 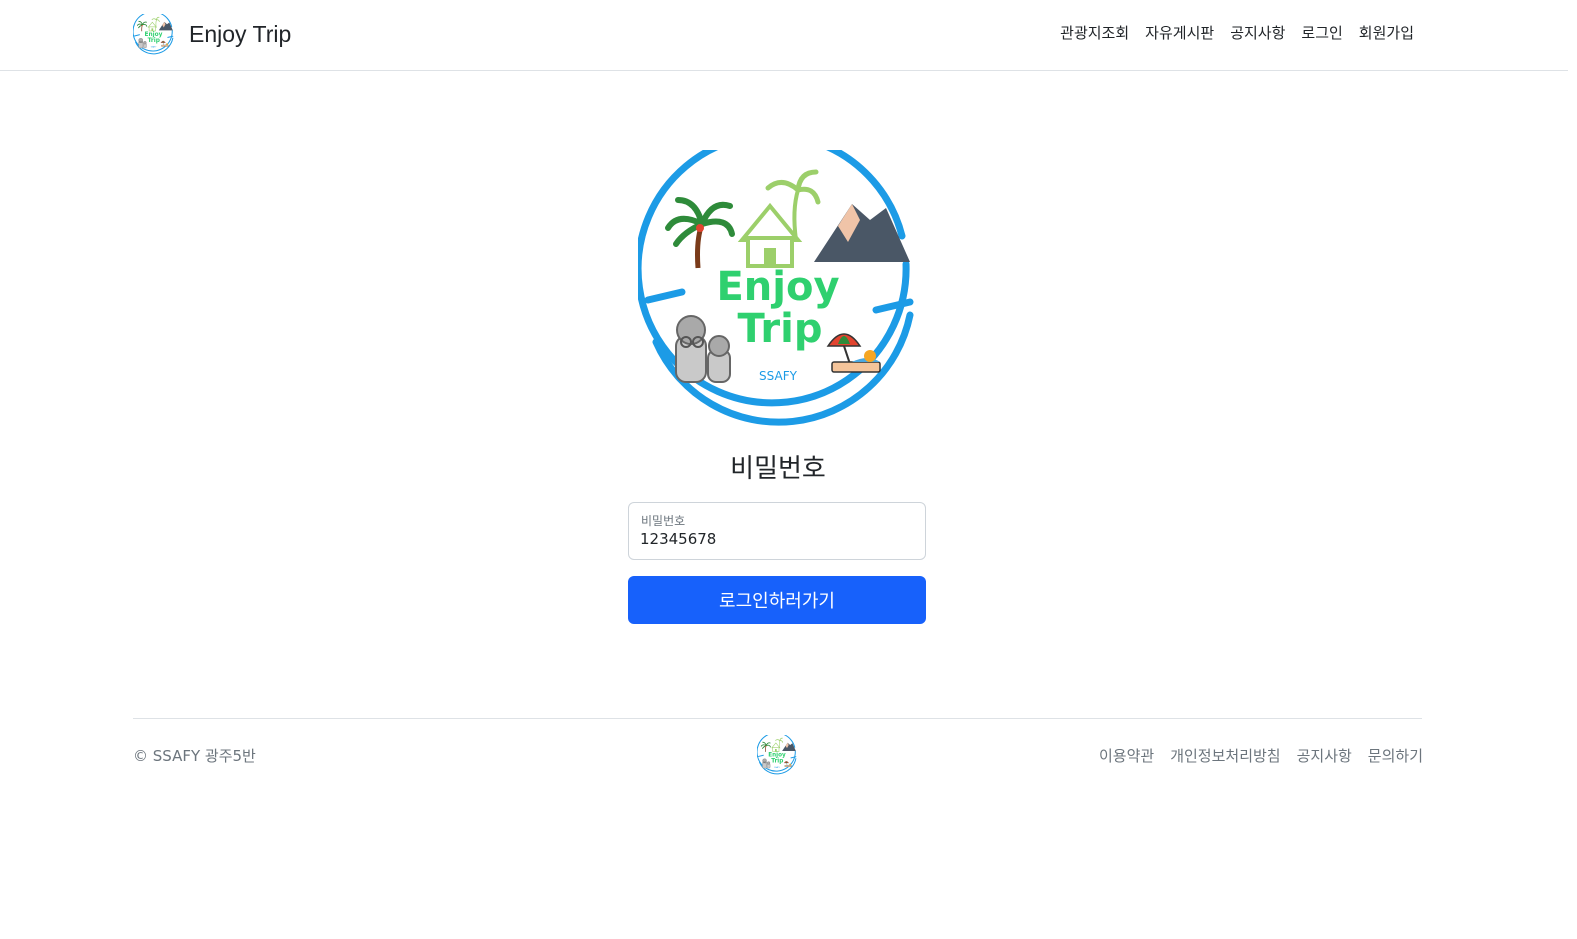 What do you see at coordinates (1257, 32) in the screenshot?
I see `nav-item-notice: 공지사항` at bounding box center [1257, 32].